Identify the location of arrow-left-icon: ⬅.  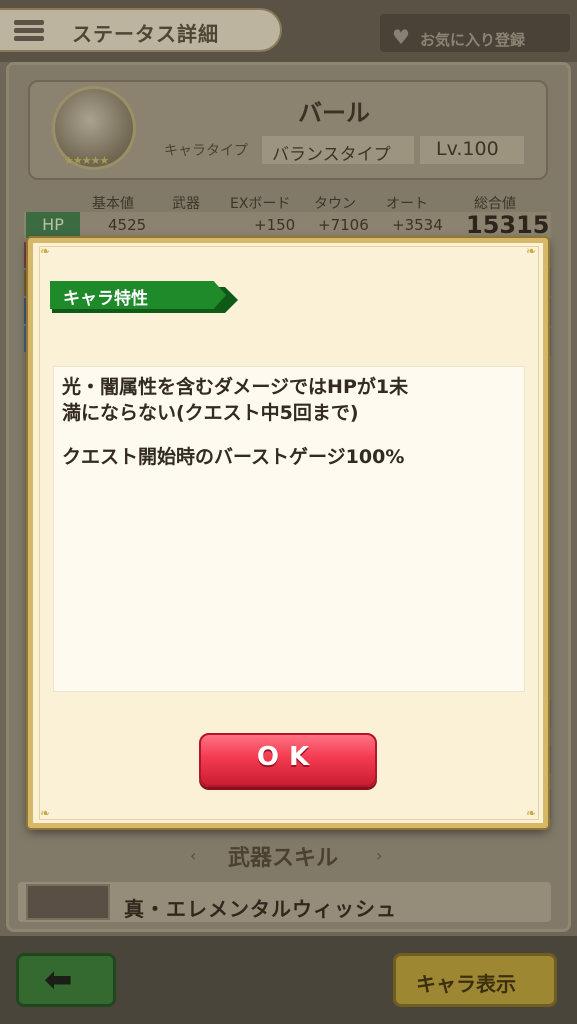
(58, 980).